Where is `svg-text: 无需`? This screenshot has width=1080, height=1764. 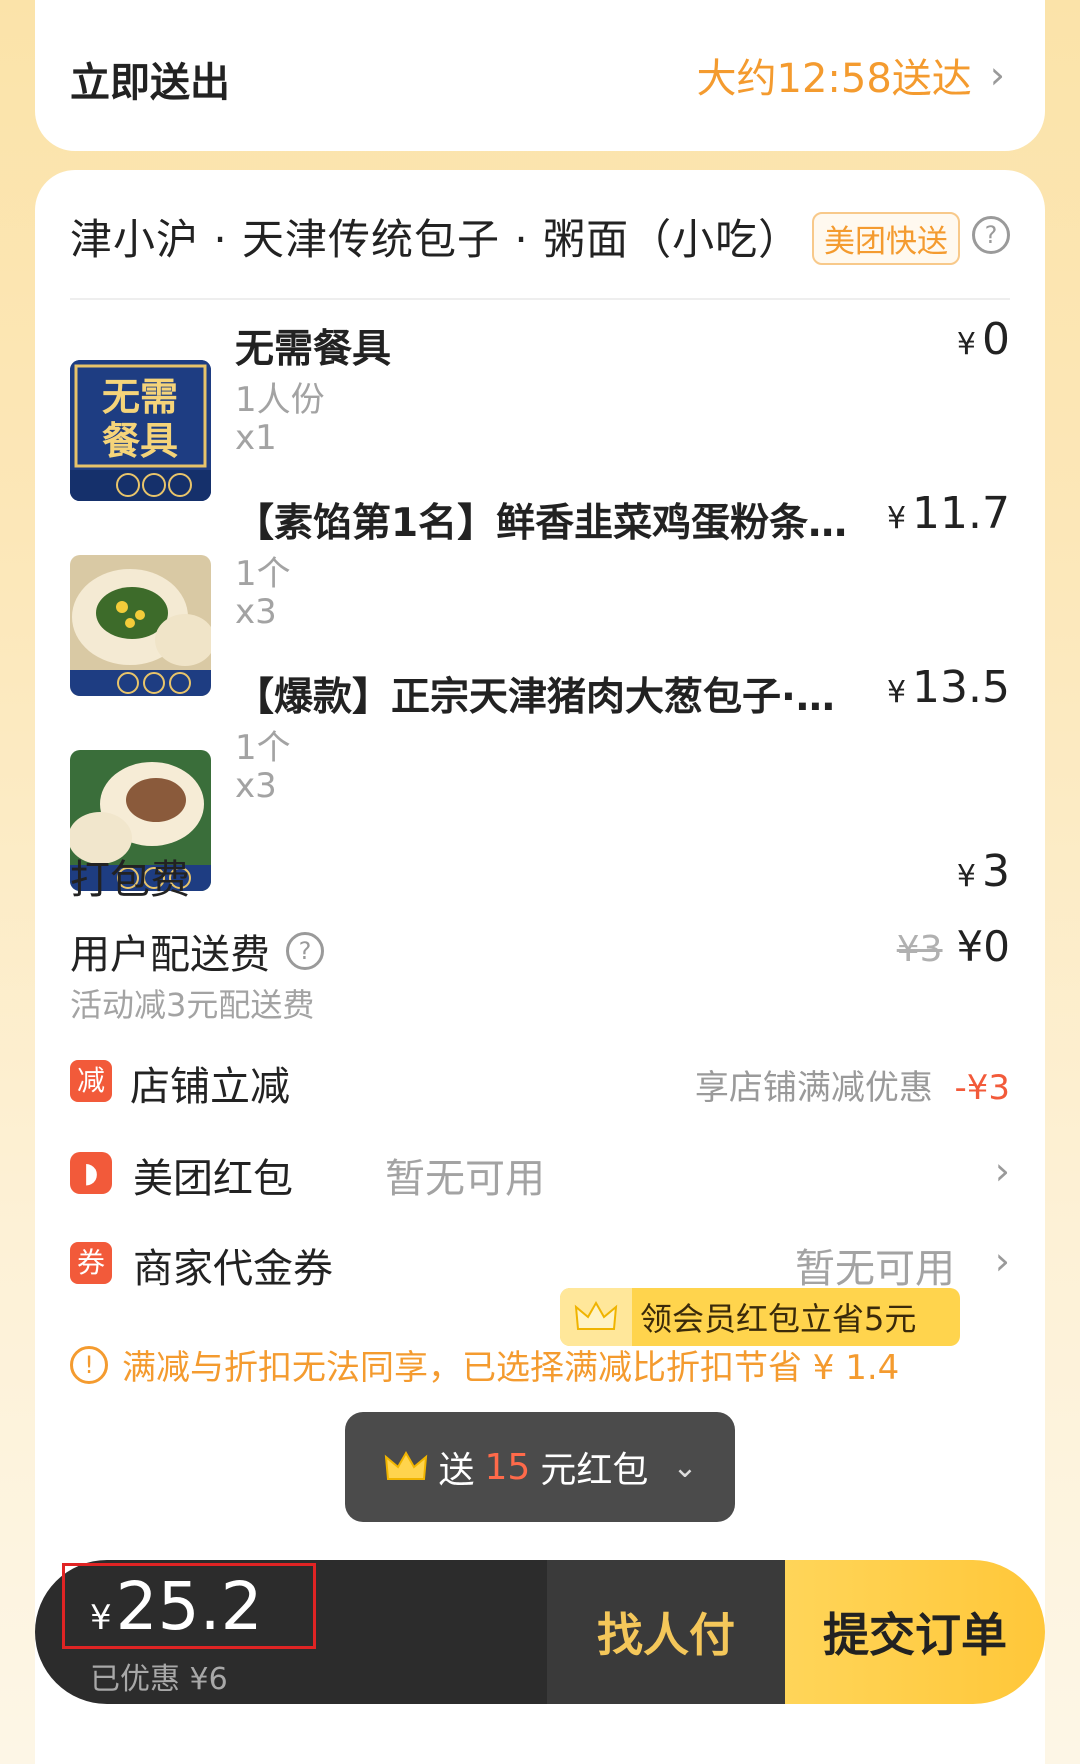
svg-text: 无需 is located at coordinates (140, 396).